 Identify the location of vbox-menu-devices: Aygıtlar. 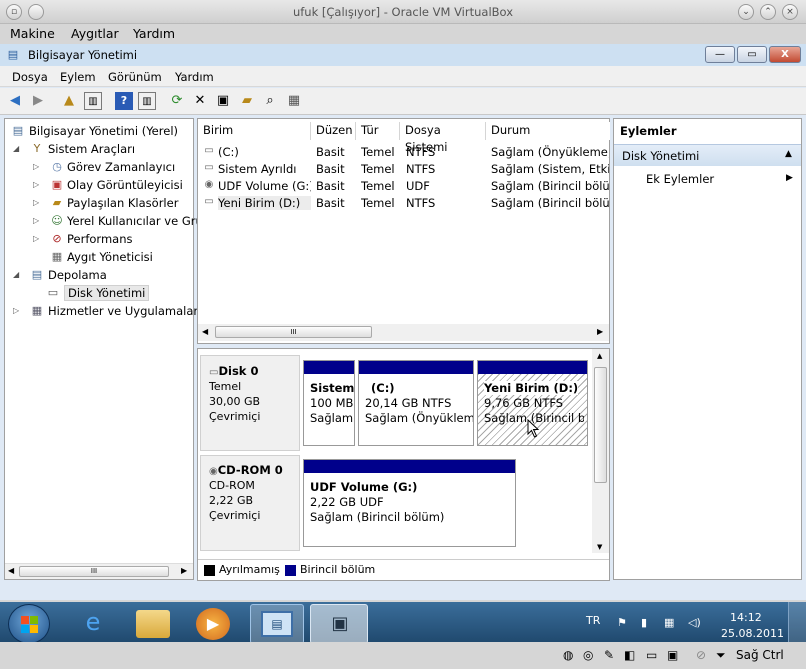
(95, 33).